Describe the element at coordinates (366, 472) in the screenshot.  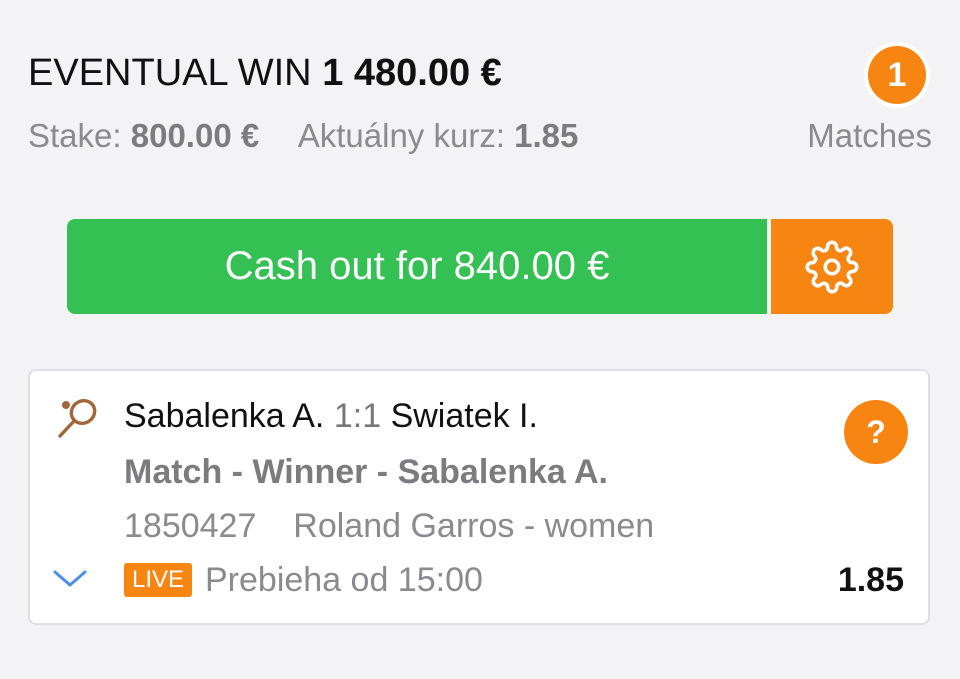
I see `bet-market: Match - Winner - Sabalenka A.` at that location.